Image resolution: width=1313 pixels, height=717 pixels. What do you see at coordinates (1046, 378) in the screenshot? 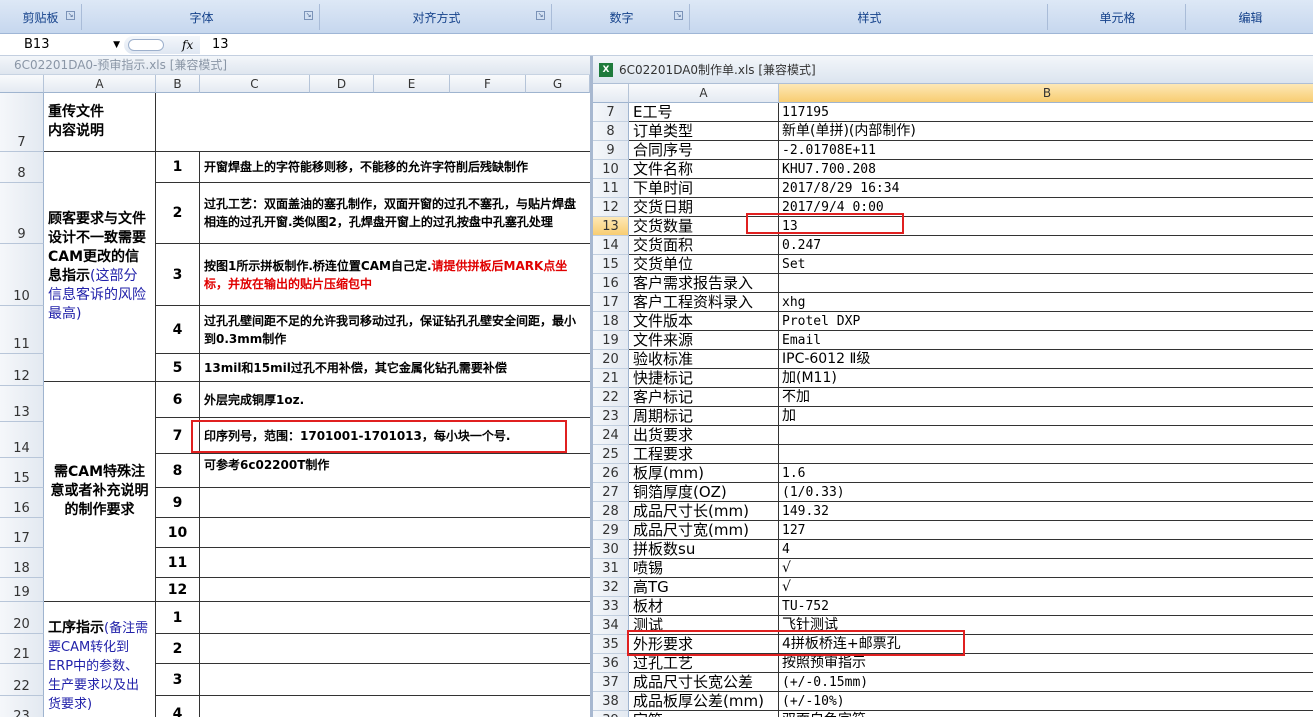
I see `field-value: 加(M11)` at bounding box center [1046, 378].